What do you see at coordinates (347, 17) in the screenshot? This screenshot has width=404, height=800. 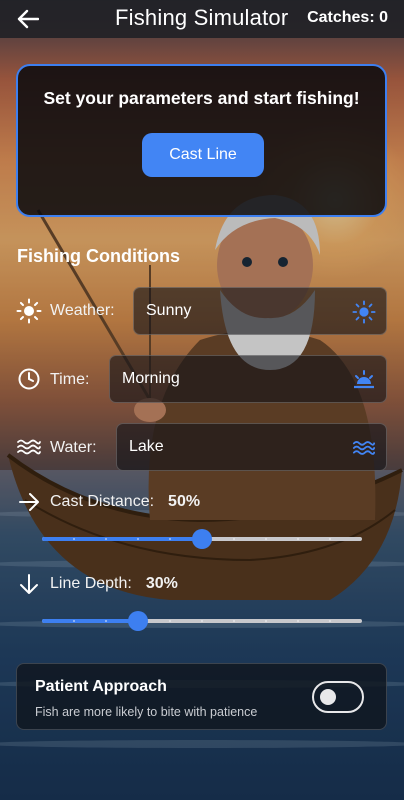 I see `catches-counter: Catches: 0` at bounding box center [347, 17].